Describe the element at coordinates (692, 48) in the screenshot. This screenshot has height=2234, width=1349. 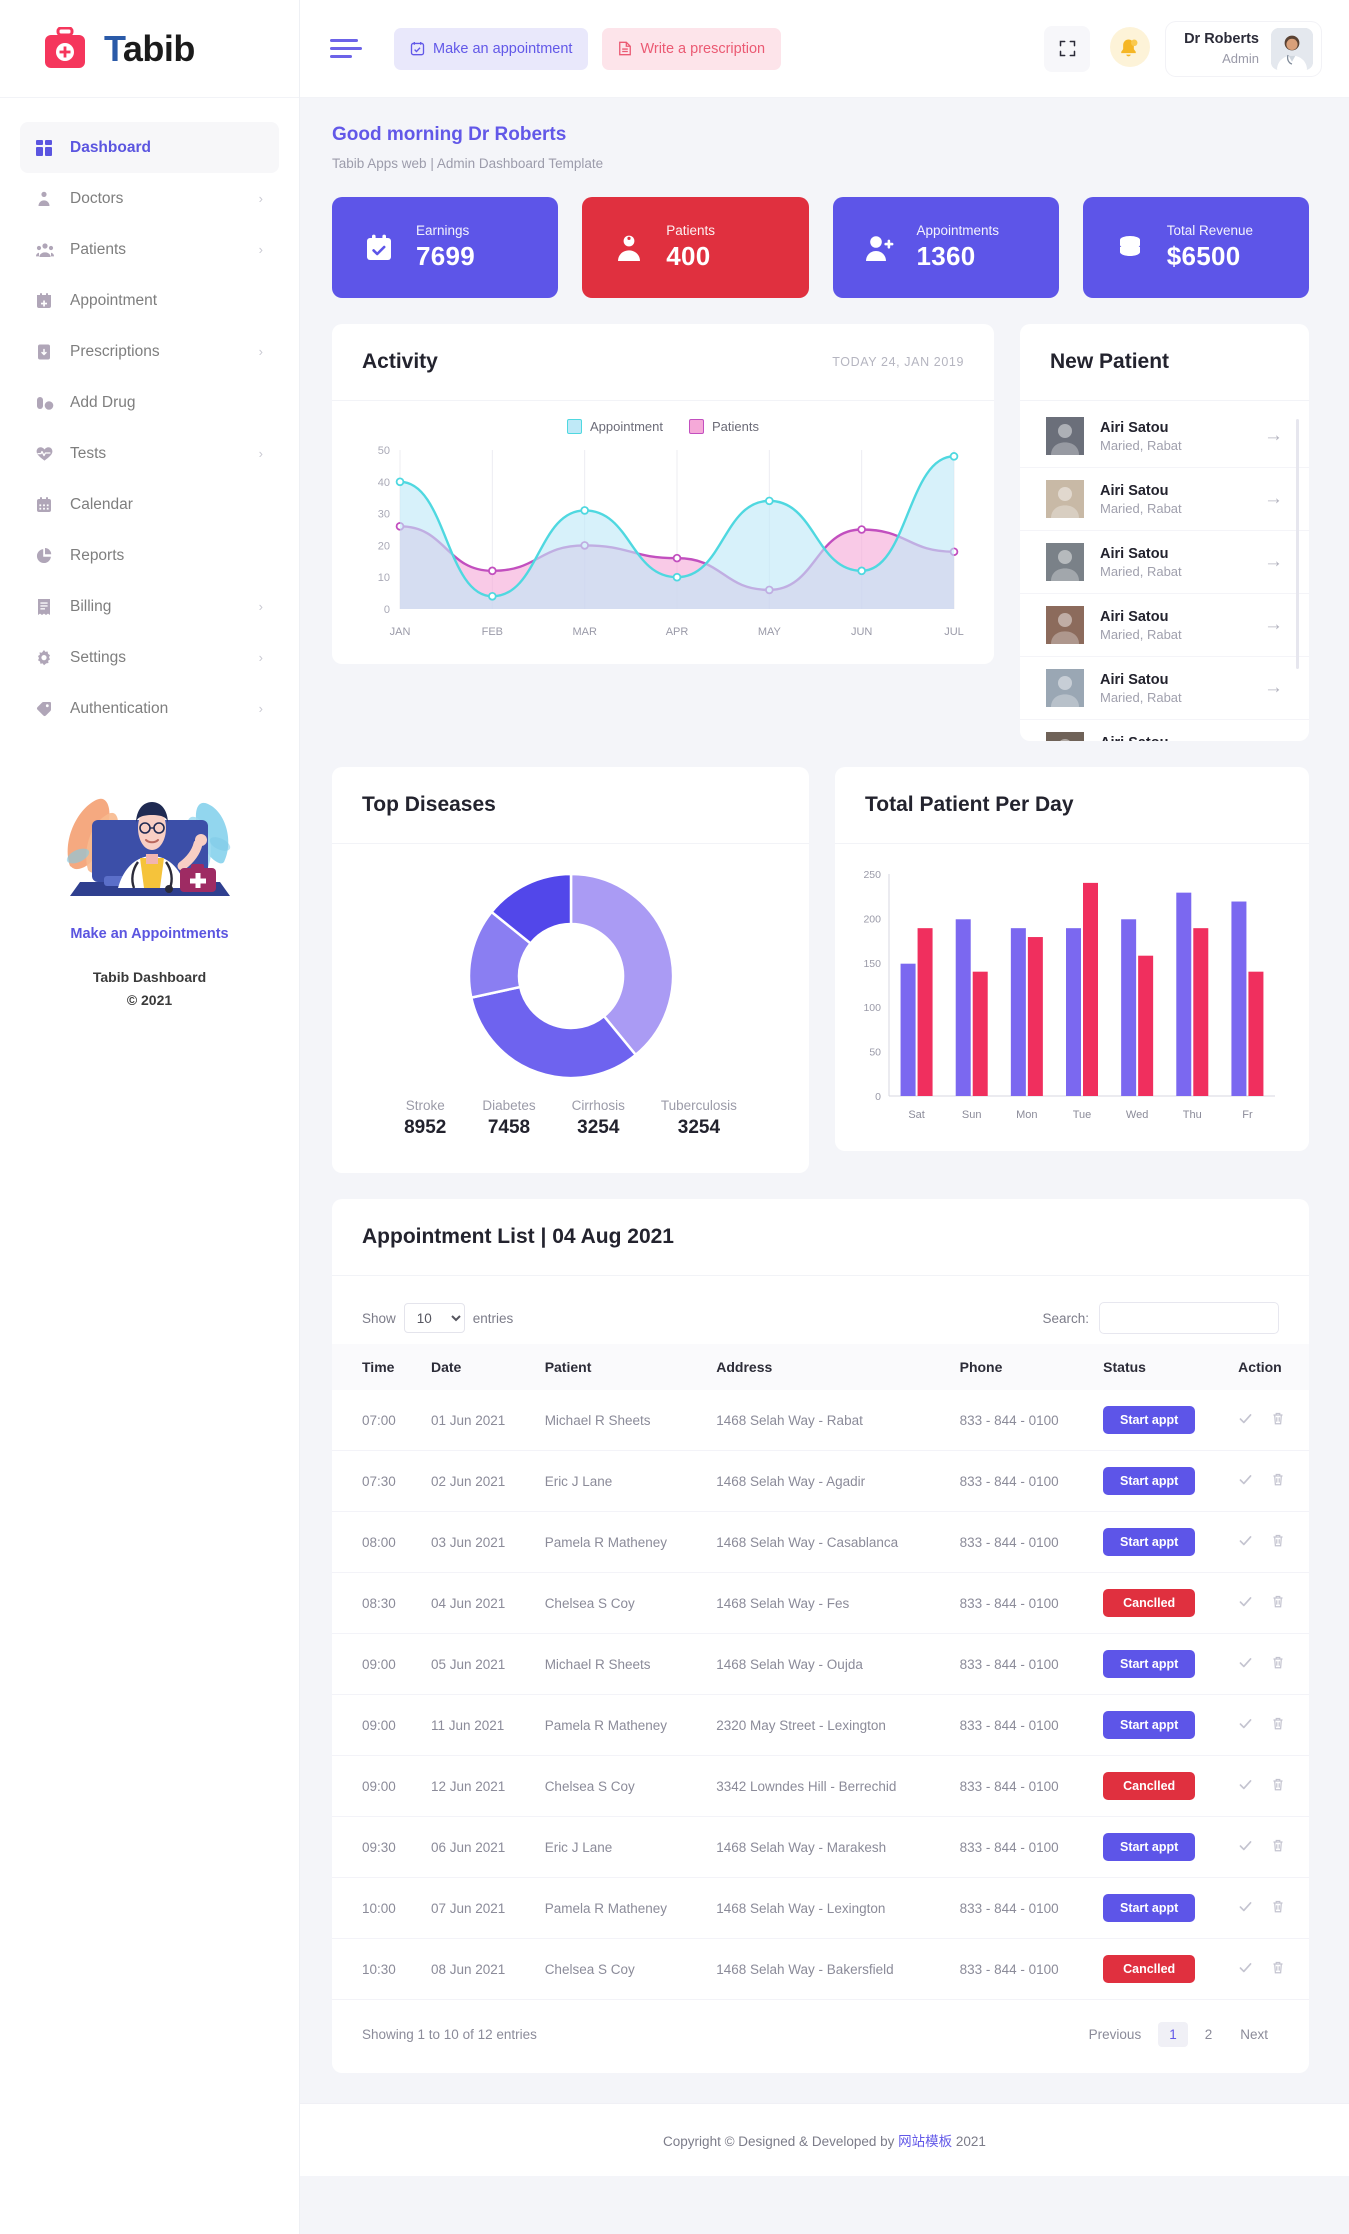
I see `write-prescription-button: Write a prescription` at that location.